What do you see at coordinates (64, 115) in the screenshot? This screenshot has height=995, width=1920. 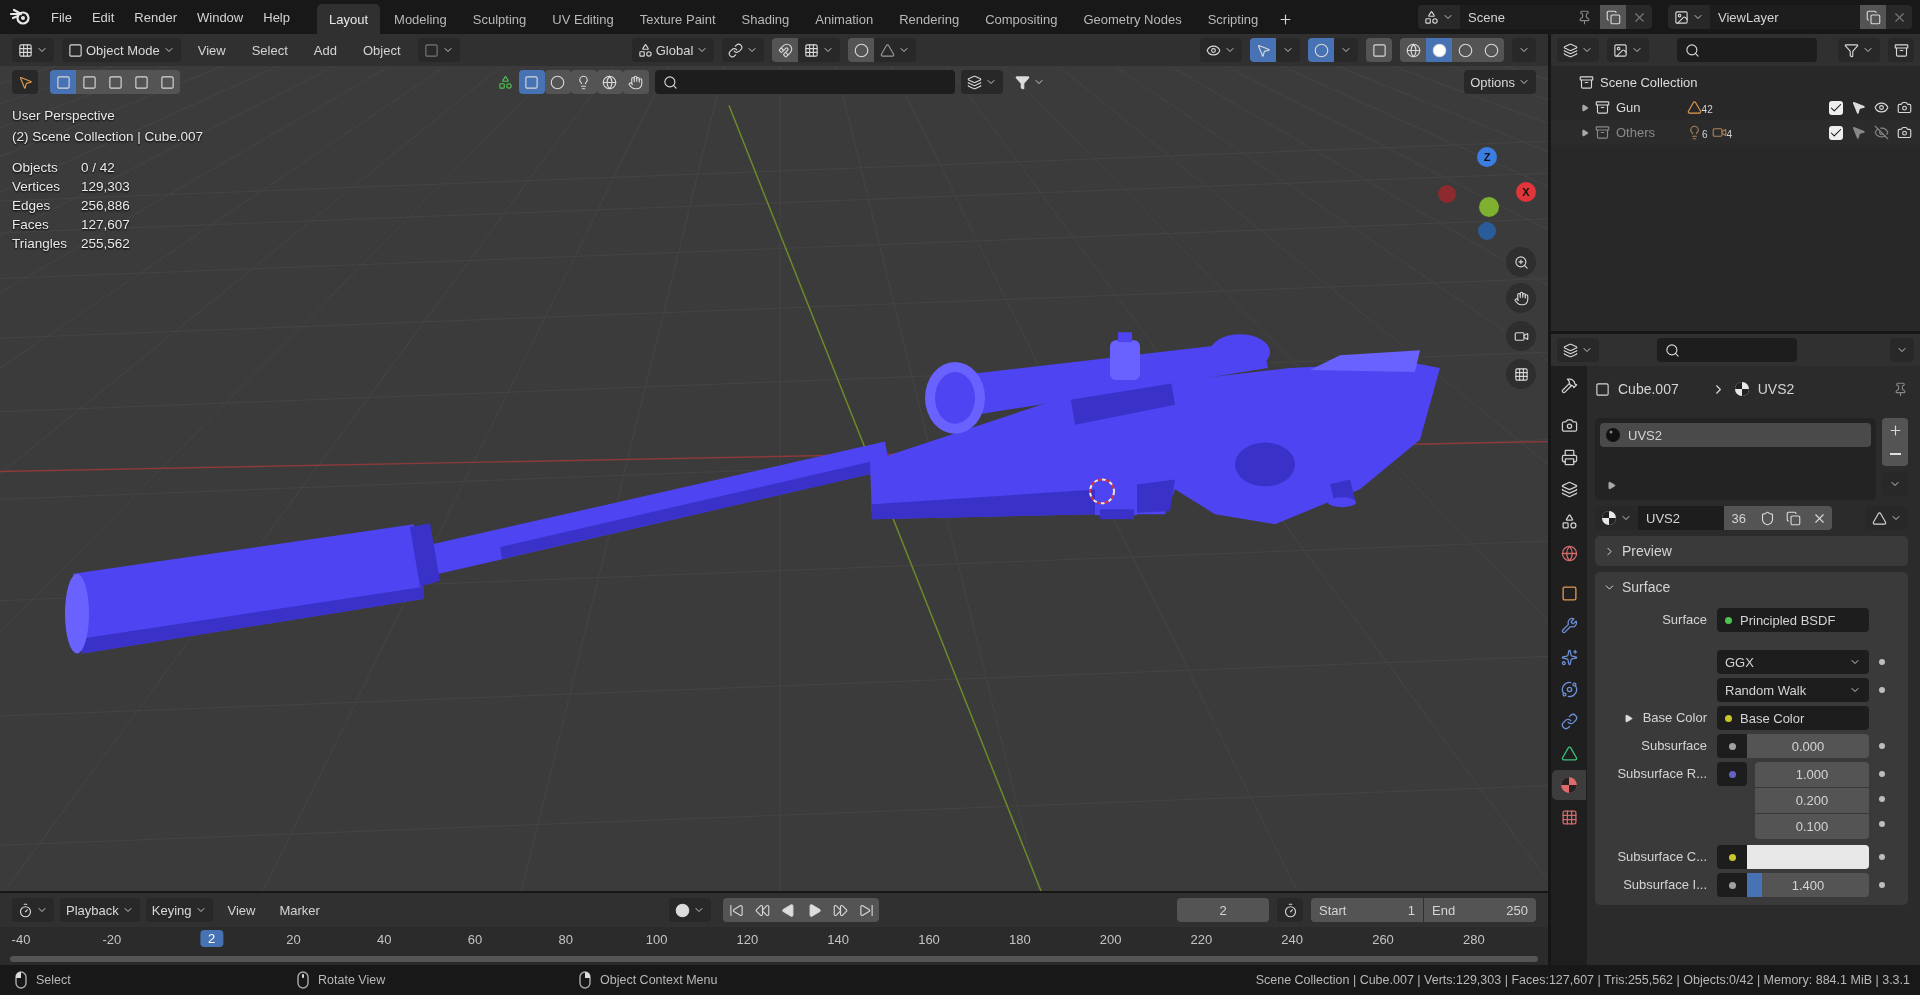 I see `view-name: User Perspective` at bounding box center [64, 115].